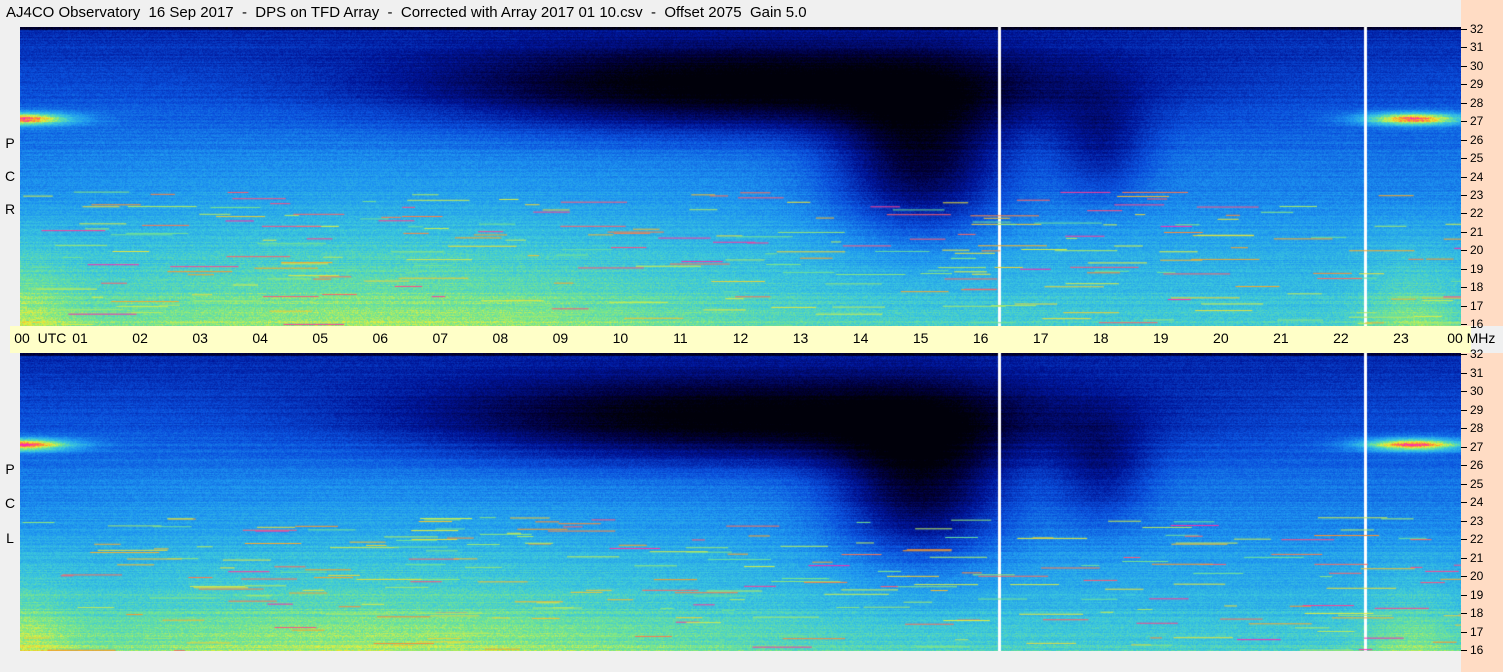 Image resolution: width=1503 pixels, height=672 pixels. Describe the element at coordinates (10, 209) in the screenshot. I see `rcp-letter-r: R` at that location.